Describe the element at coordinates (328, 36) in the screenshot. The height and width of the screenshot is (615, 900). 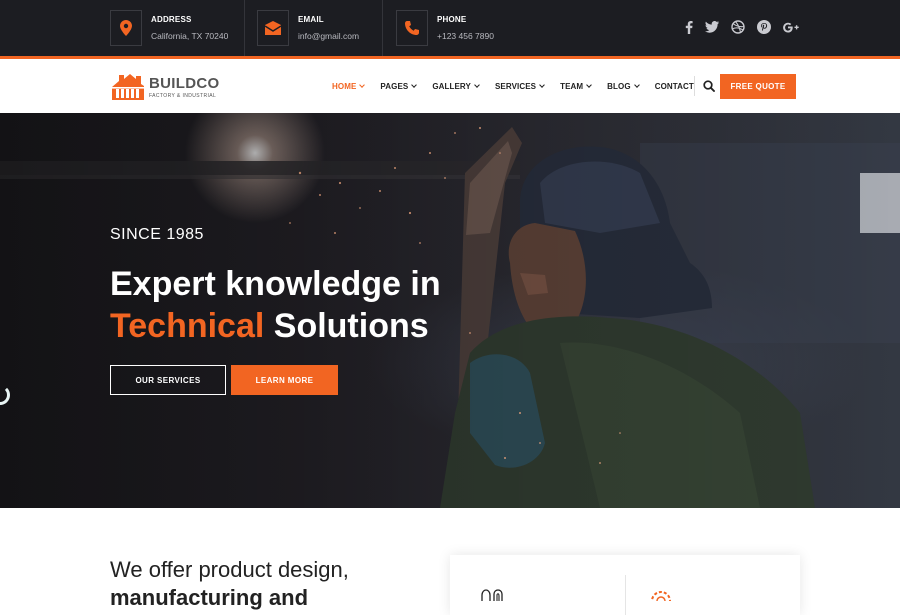
I see `contact-value: info@gmail.com` at that location.